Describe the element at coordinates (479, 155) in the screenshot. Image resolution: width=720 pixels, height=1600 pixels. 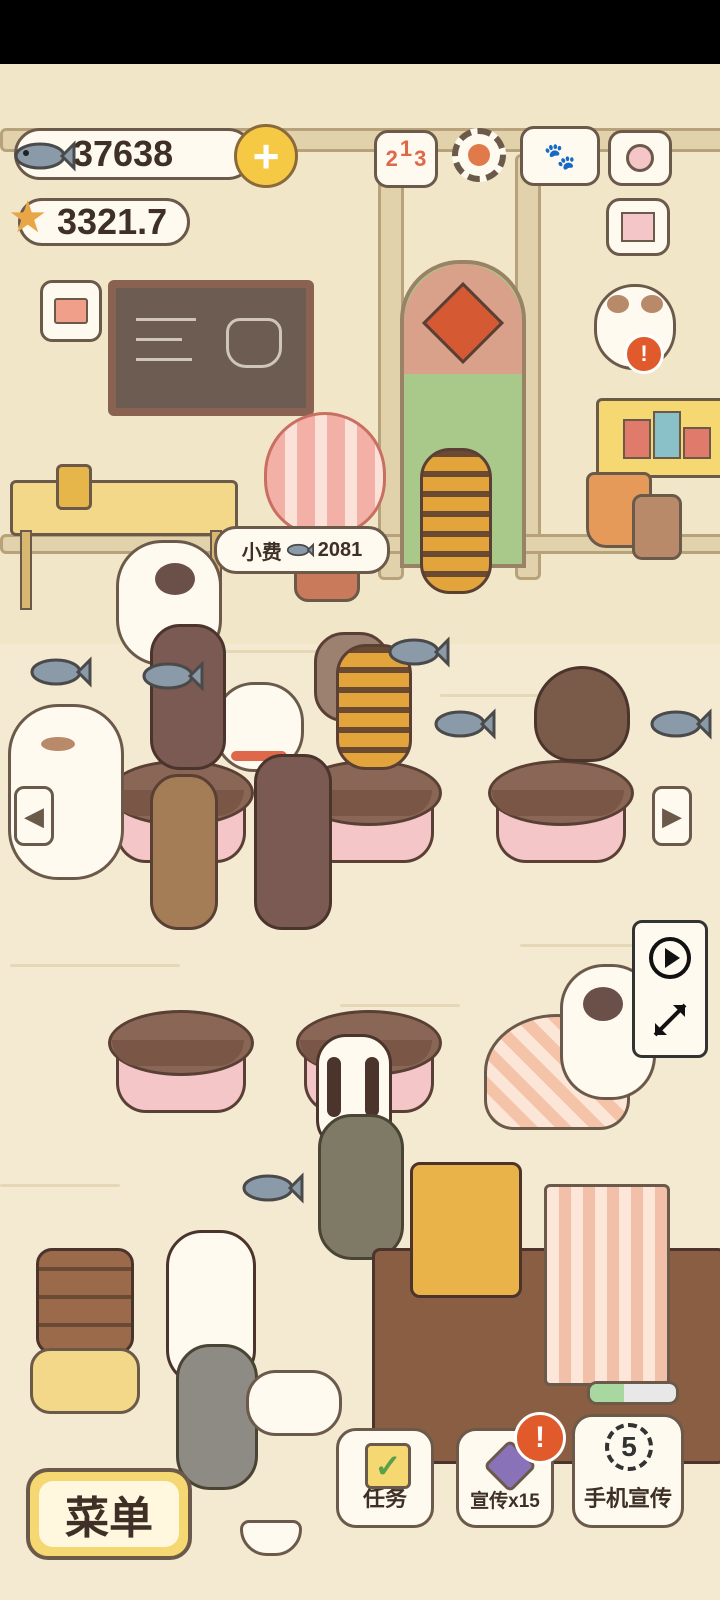
I see `settings-gear-icon` at that location.